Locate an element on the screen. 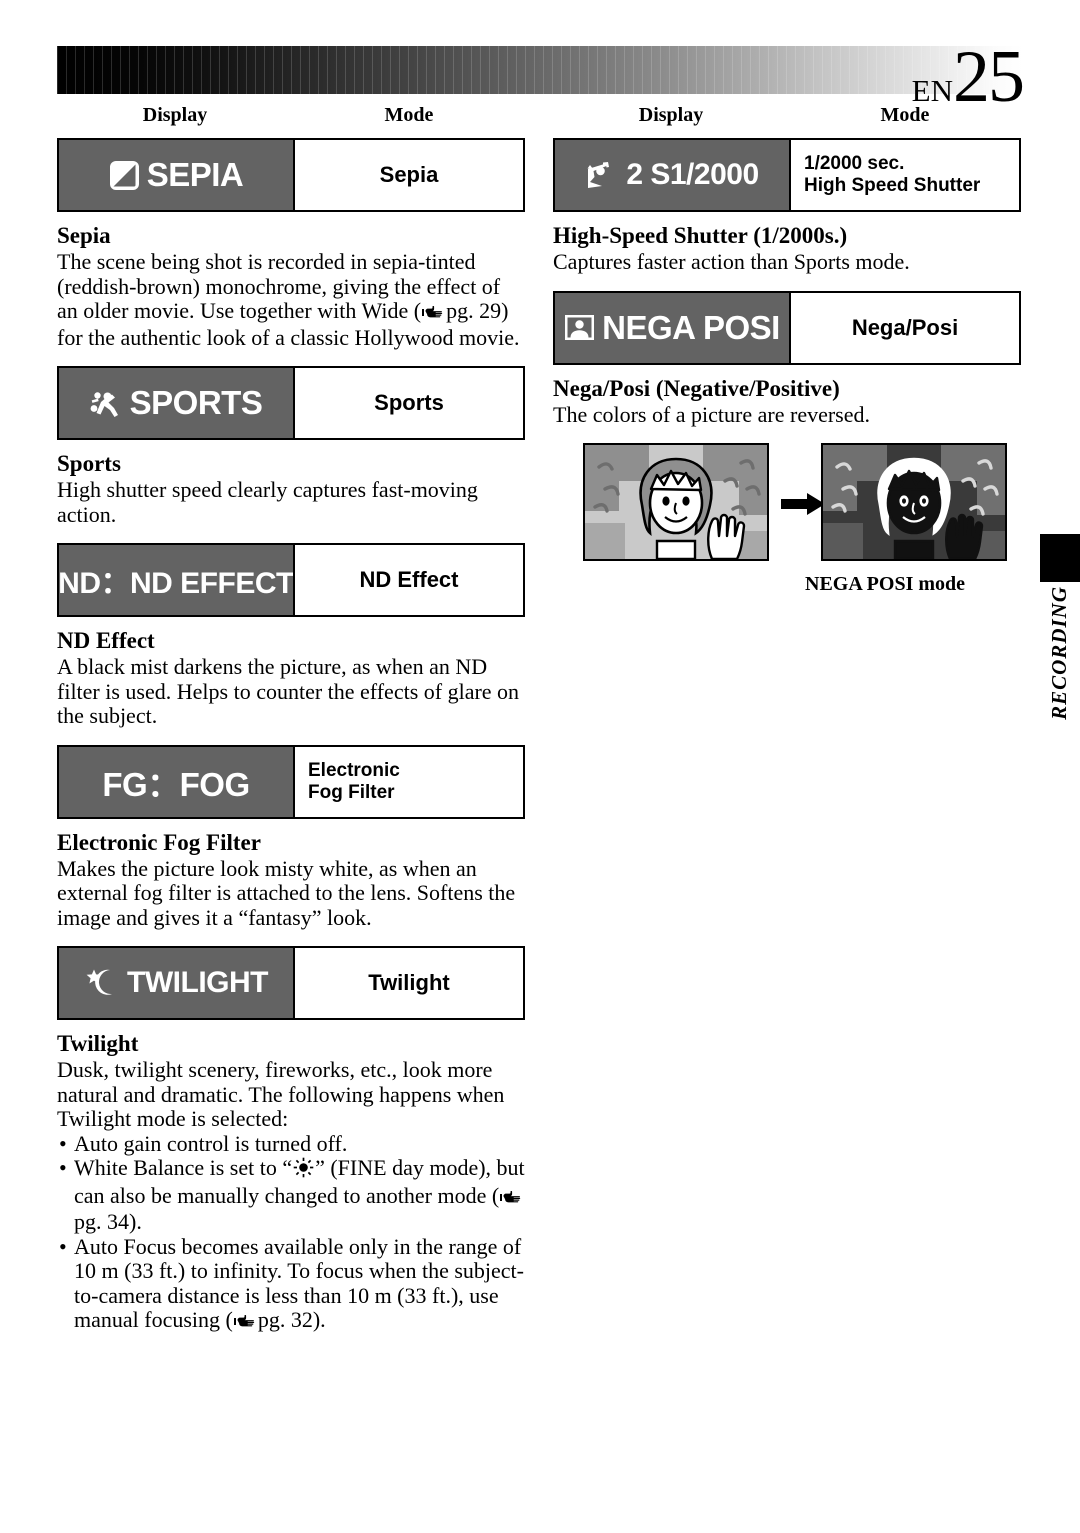 The image size is (1080, 1533). twilight-bullet-3-post: pg. 32). is located at coordinates (291, 1320).